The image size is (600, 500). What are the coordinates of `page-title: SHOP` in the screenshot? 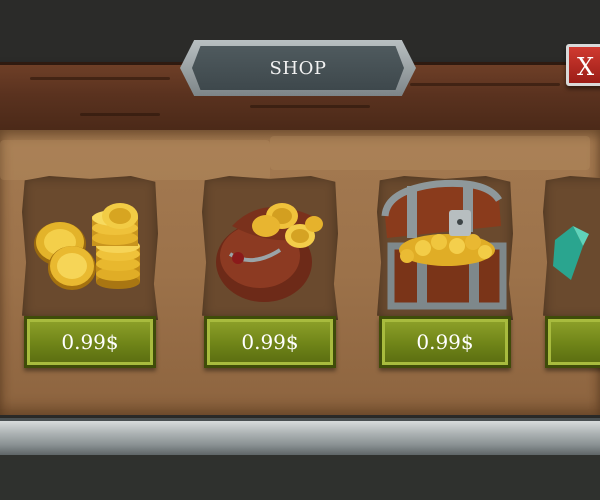 It's located at (298, 68).